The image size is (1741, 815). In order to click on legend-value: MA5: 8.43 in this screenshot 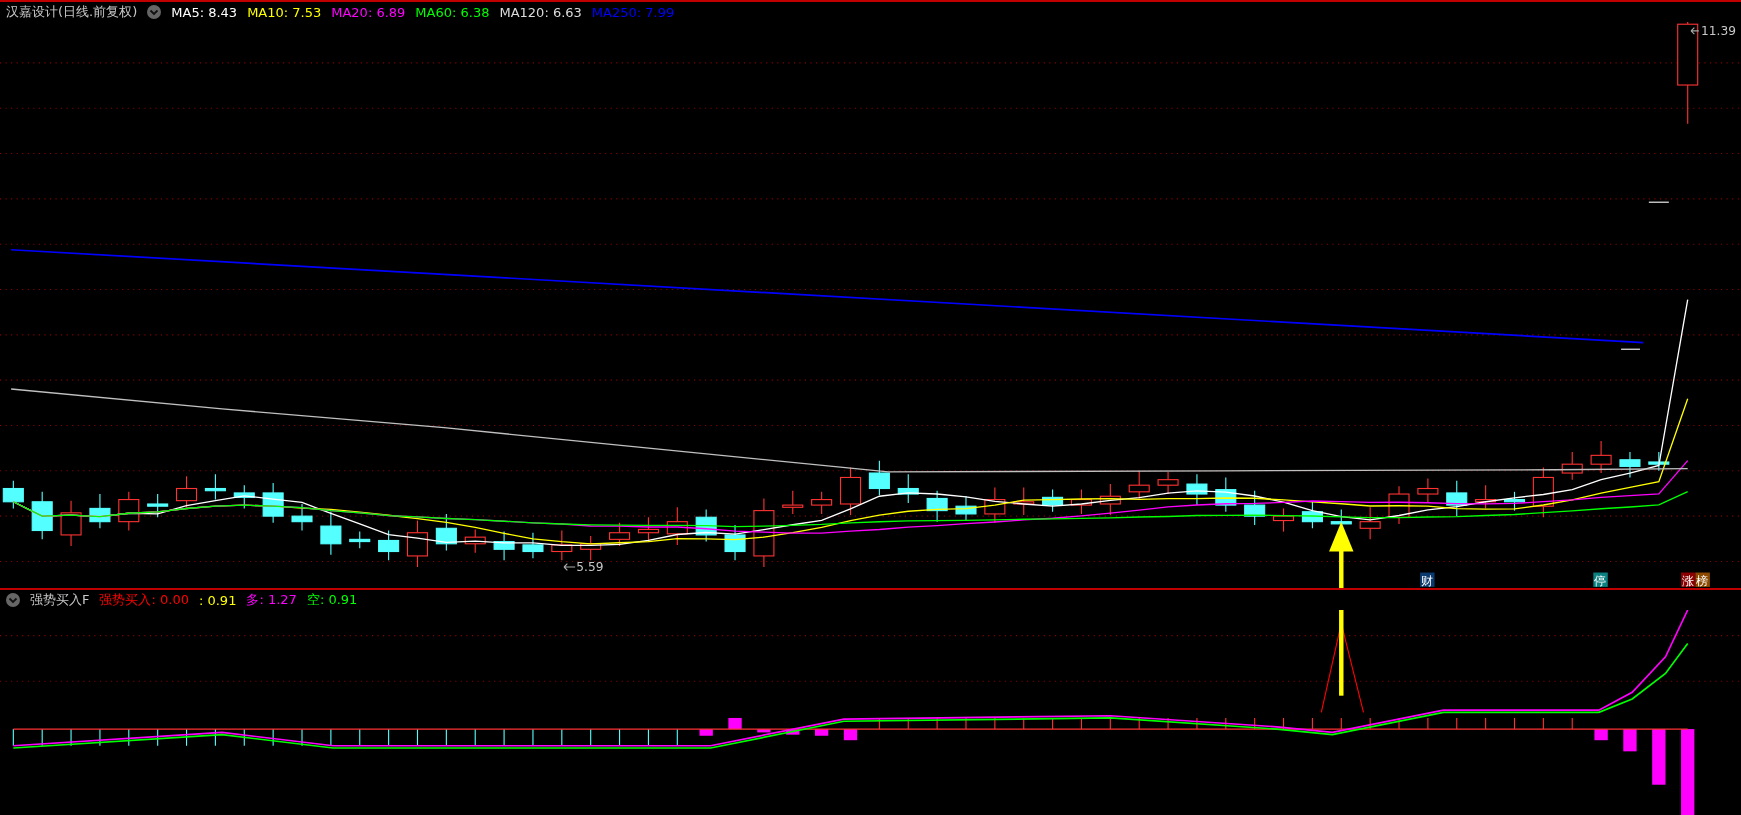, I will do `click(204, 12)`.